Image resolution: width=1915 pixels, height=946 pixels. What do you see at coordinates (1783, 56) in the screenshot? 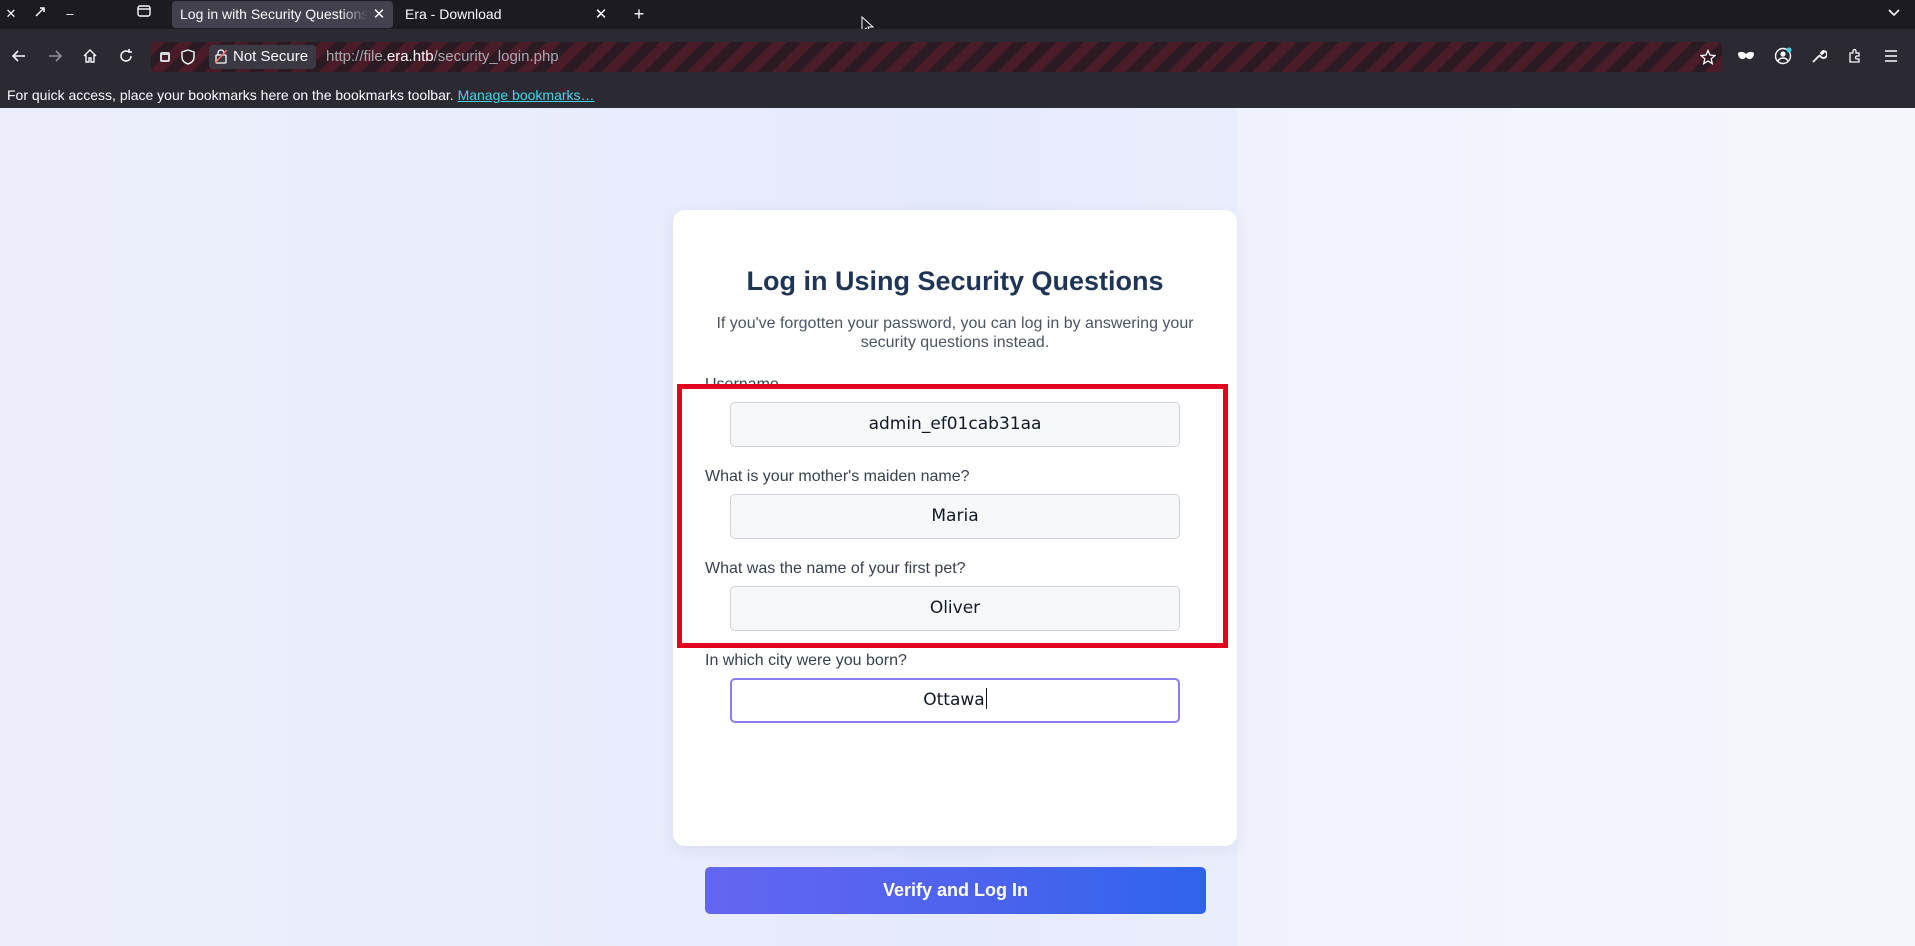
I see `account-icon` at bounding box center [1783, 56].